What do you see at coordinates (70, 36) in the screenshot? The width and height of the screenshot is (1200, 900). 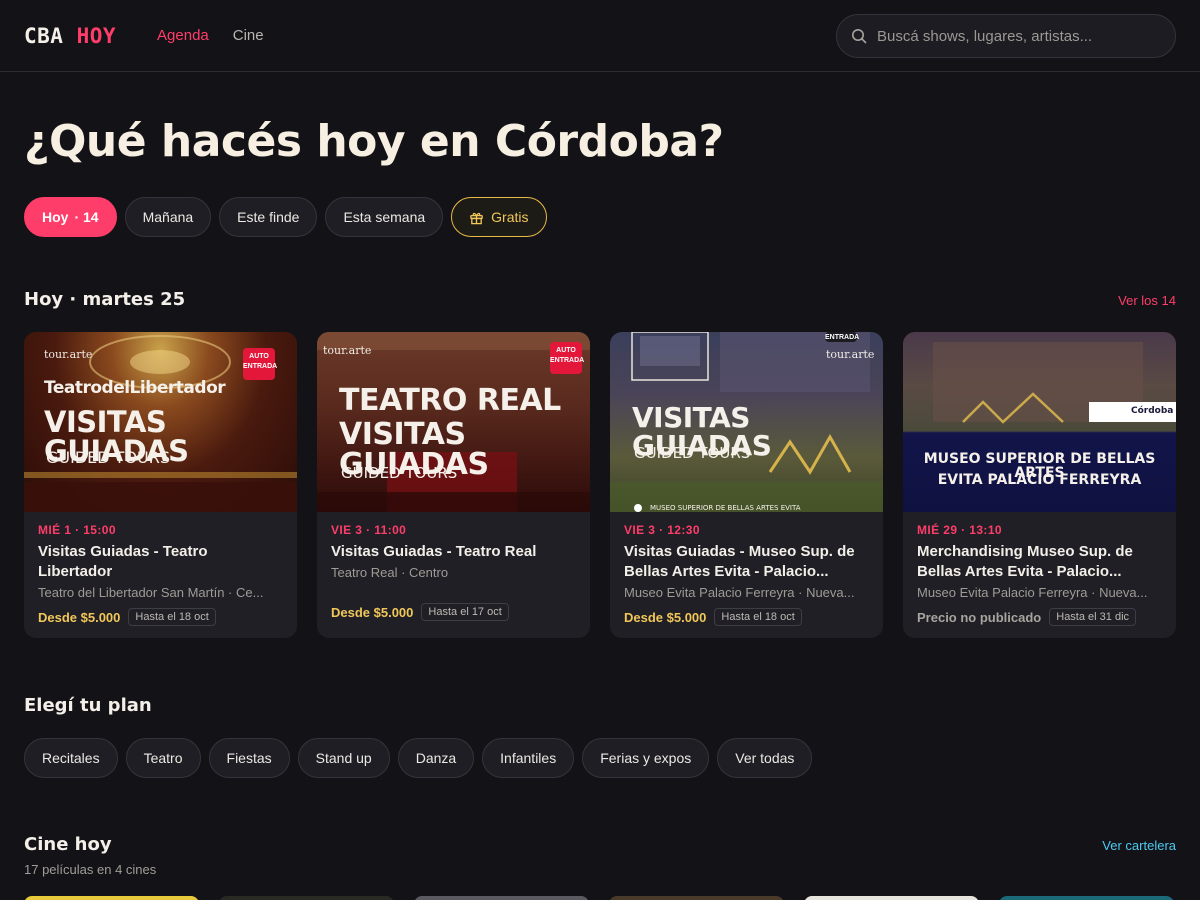 I see `site-logo: CBA HOY` at bounding box center [70, 36].